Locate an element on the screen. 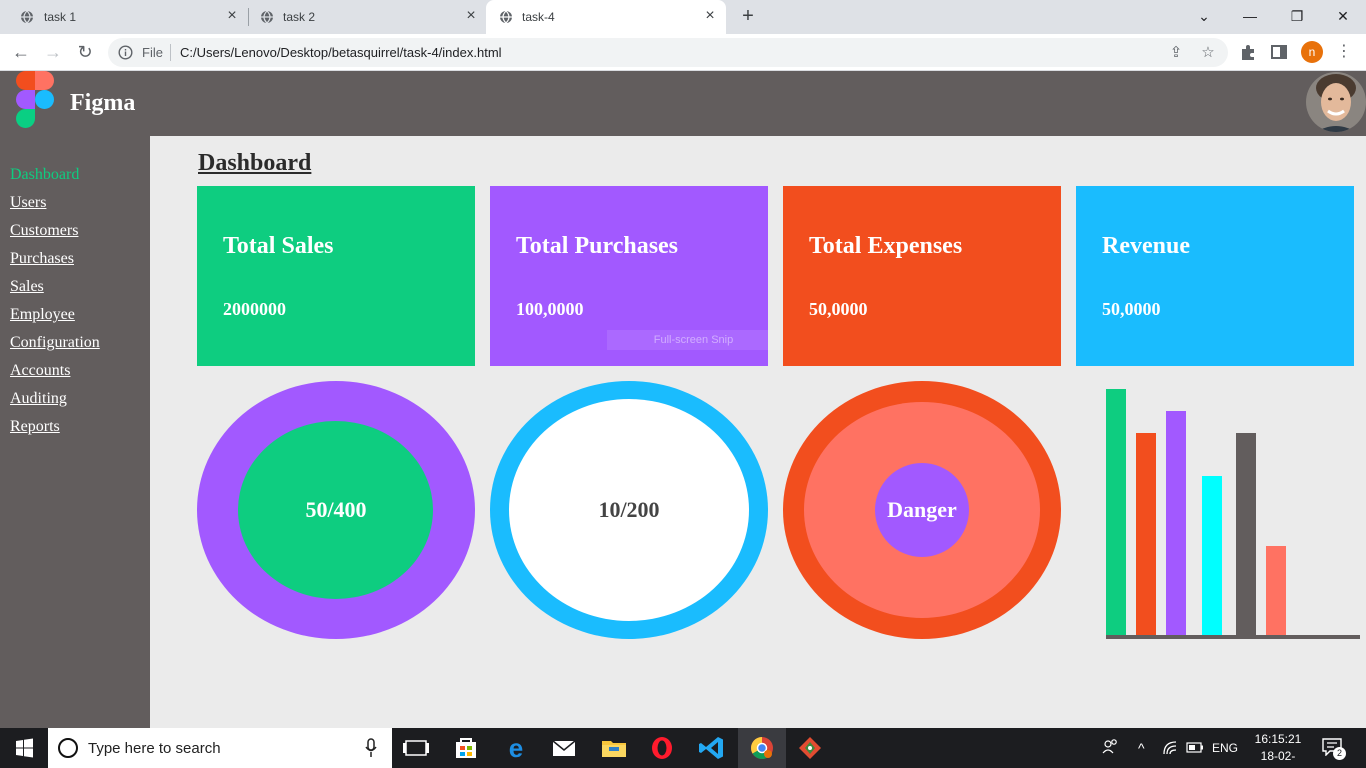  card-title: Total Expenses is located at coordinates (886, 246).